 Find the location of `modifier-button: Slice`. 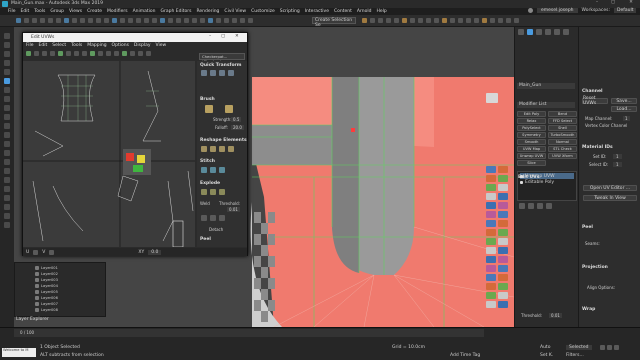

modifier-button: Slice is located at coordinates (531, 163).